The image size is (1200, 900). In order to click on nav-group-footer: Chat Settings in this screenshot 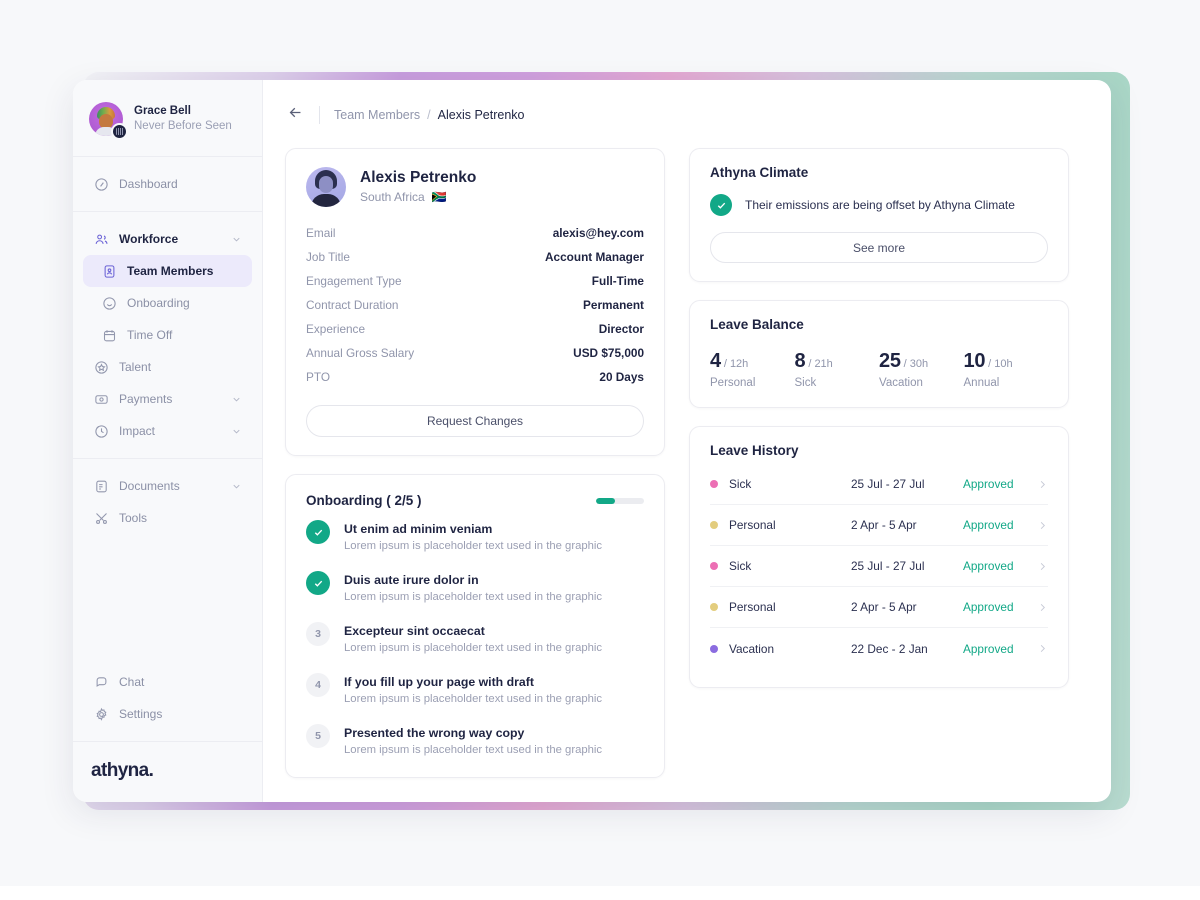, I will do `click(167, 698)`.